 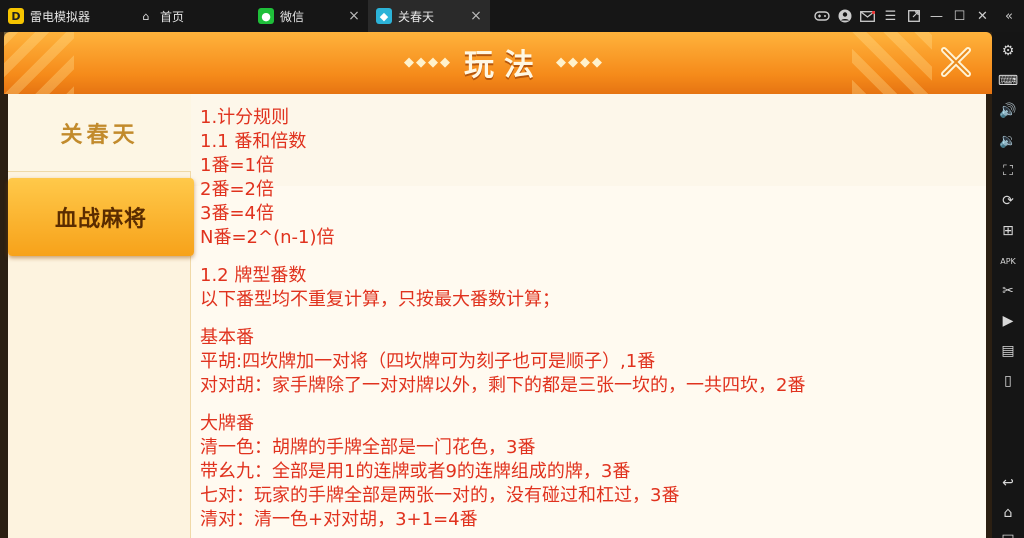 What do you see at coordinates (936, 16) in the screenshot?
I see `minimize-icon: —` at bounding box center [936, 16].